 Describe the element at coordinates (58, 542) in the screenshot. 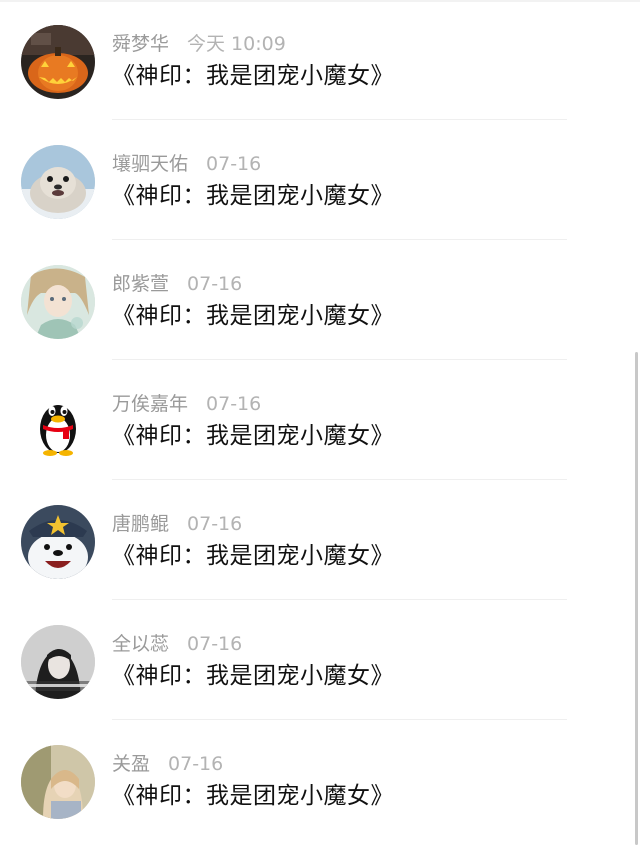

I see `polar-bear-avatar-icon` at that location.